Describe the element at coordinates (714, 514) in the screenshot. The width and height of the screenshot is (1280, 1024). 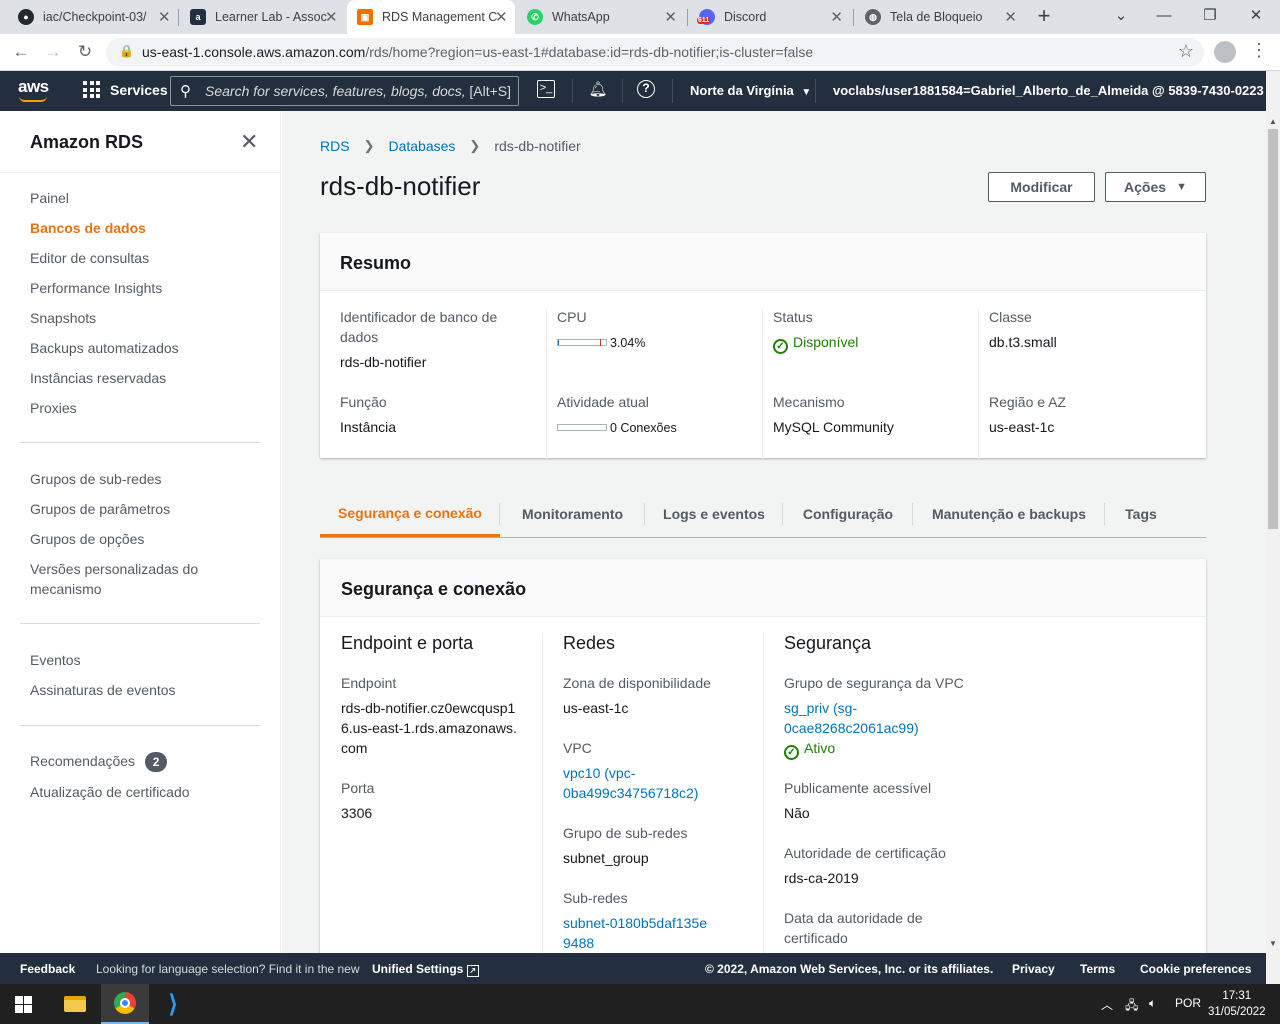
I see `tab-logs-events: Logs e eventos` at that location.